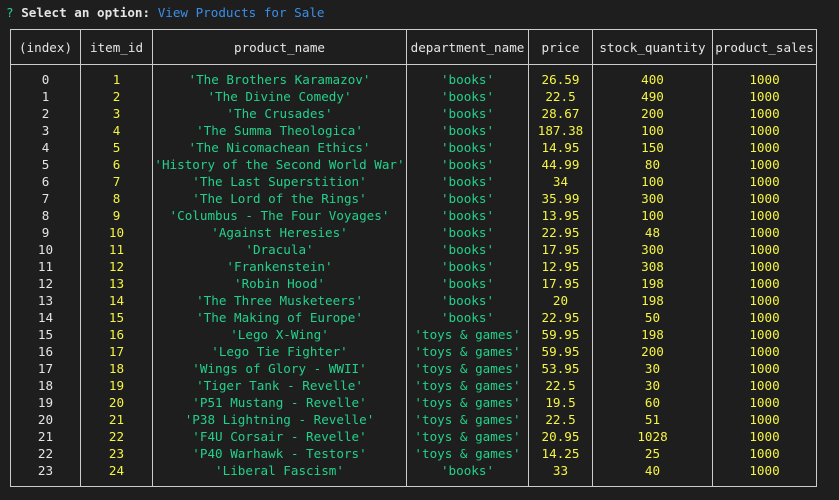 Image resolution: width=839 pixels, height=500 pixels. What do you see at coordinates (116, 368) in the screenshot?
I see `item-id-cell: 18` at bounding box center [116, 368].